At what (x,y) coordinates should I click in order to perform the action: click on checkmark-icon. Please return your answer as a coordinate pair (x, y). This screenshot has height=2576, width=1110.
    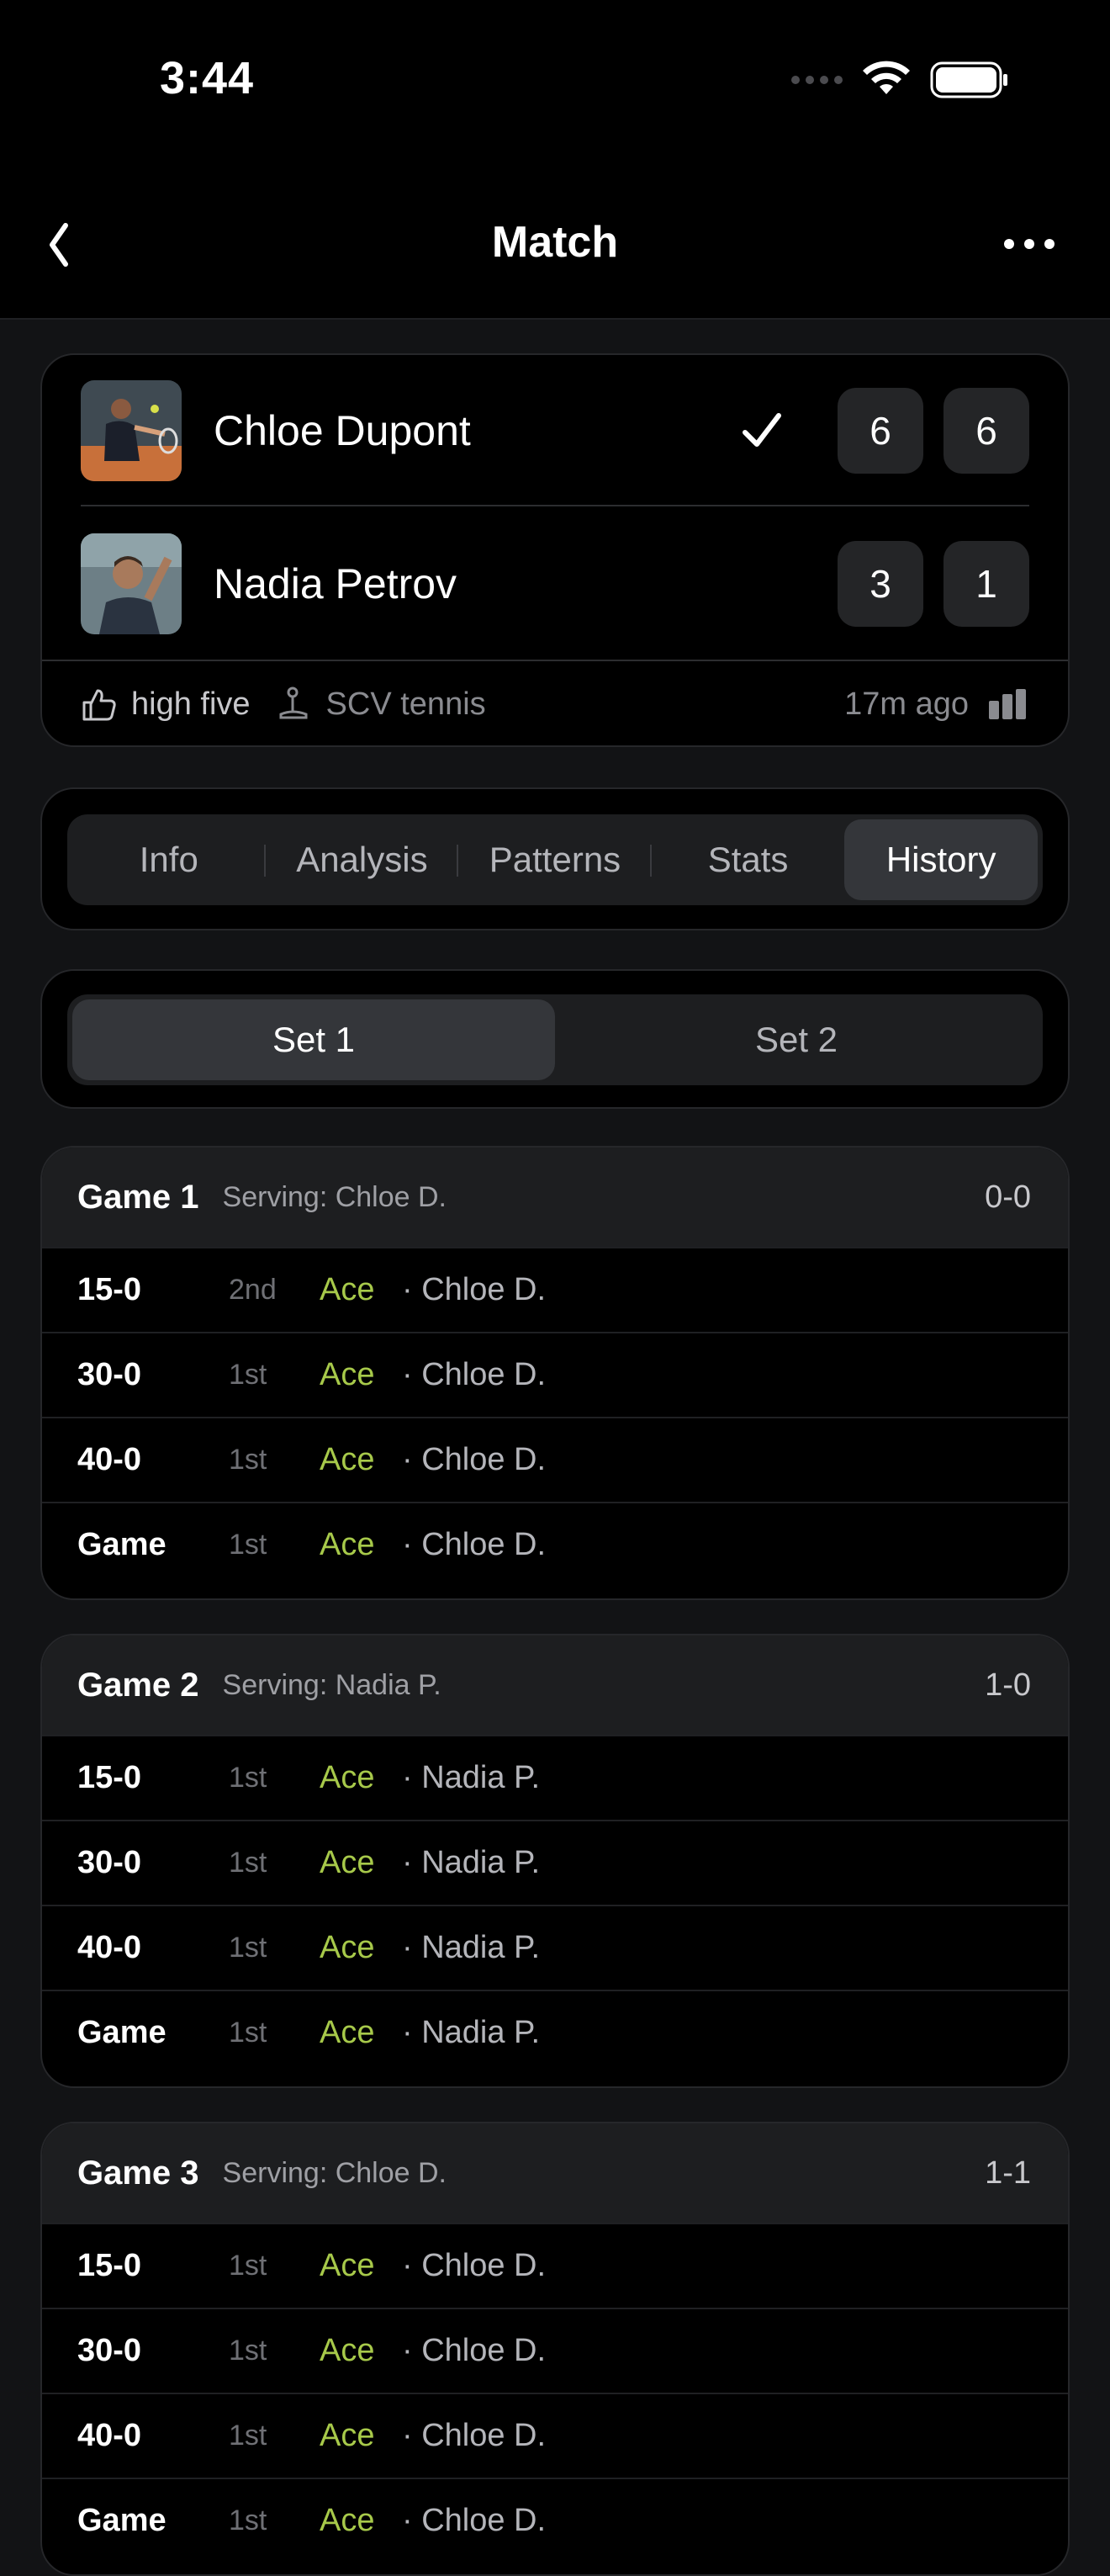
    Looking at the image, I should click on (762, 430).